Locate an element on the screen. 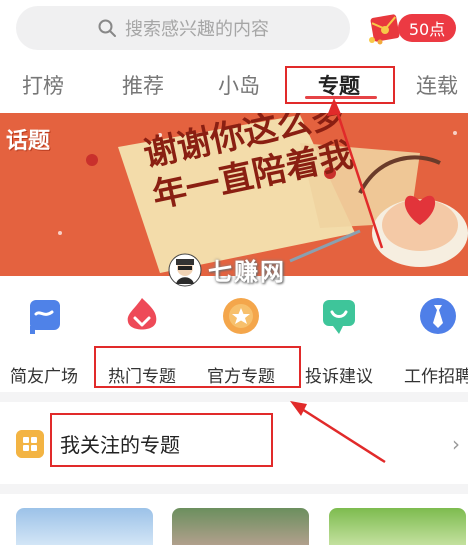  annotation-box-tab is located at coordinates (340, 85).